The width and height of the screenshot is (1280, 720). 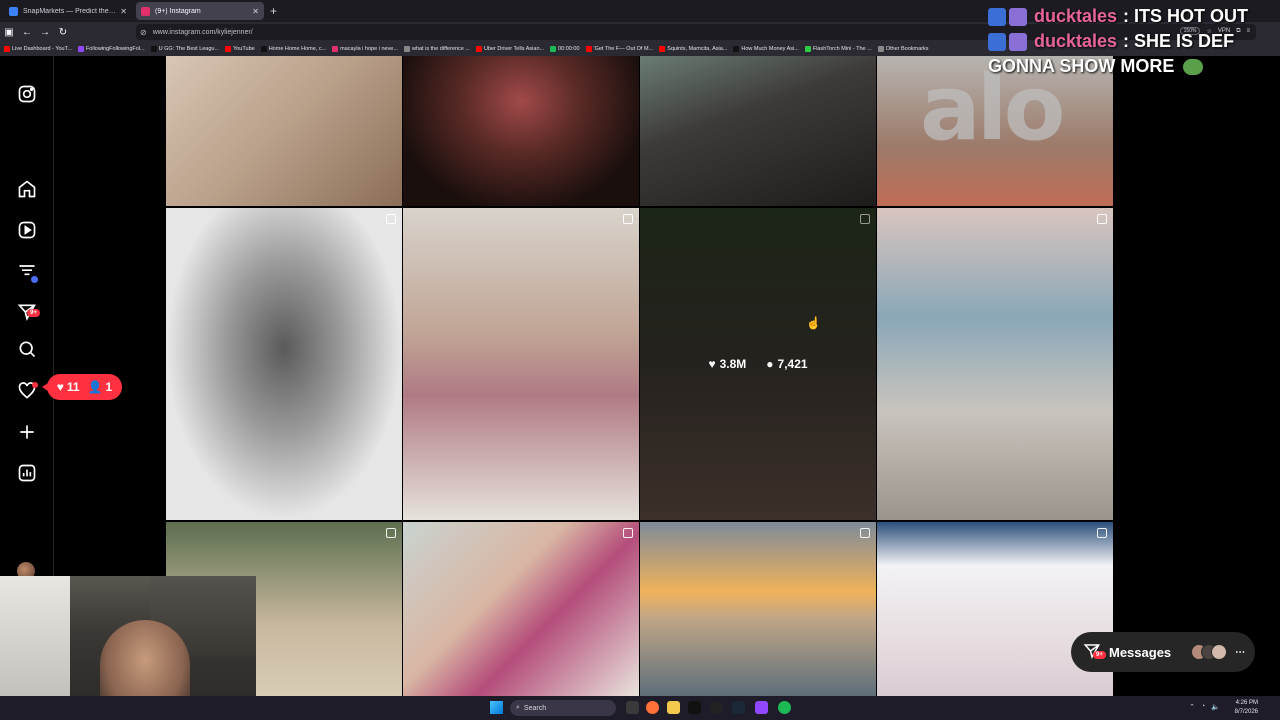 What do you see at coordinates (27, 432) in the screenshot?
I see `create-icon` at bounding box center [27, 432].